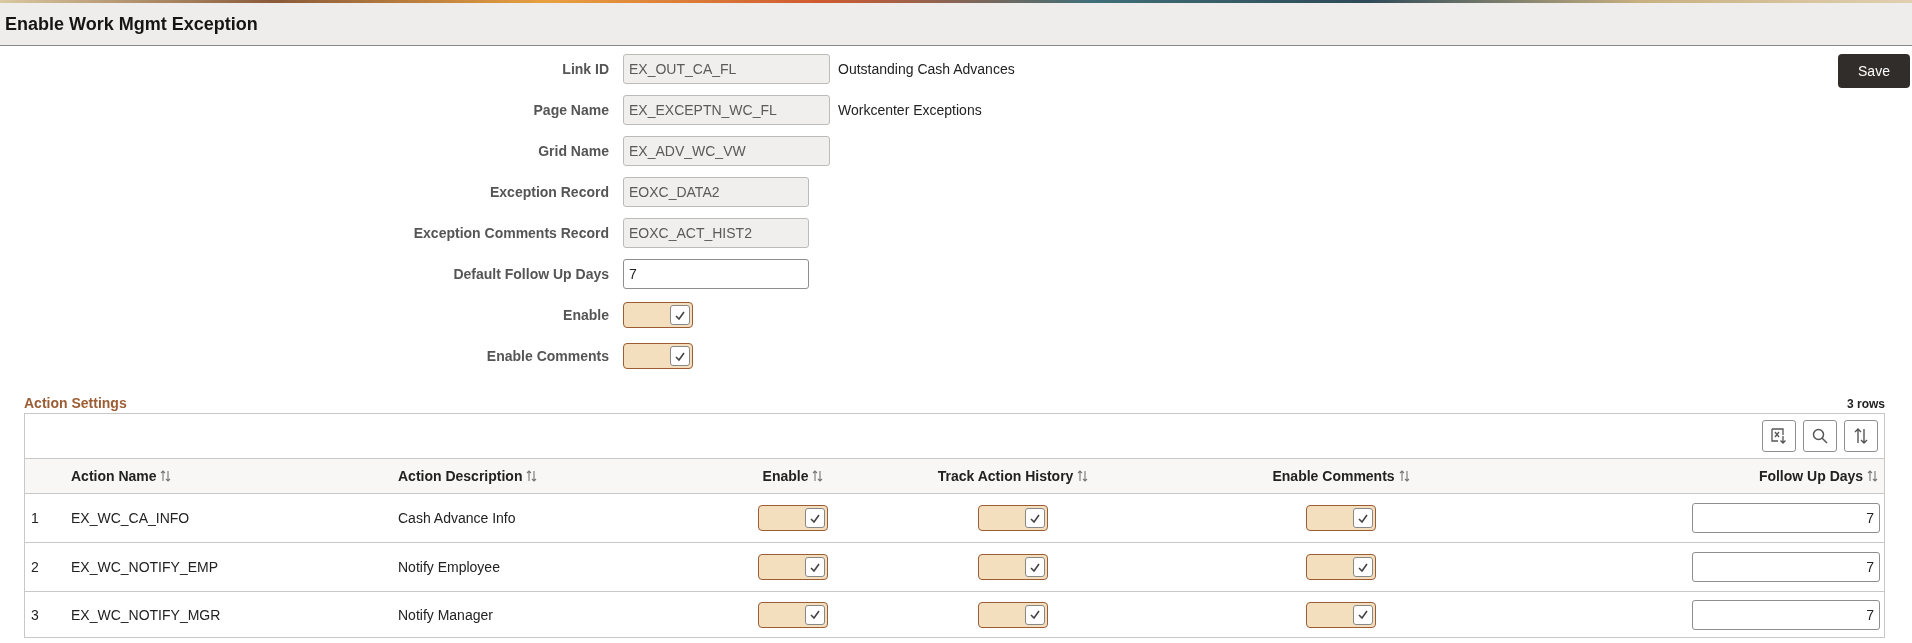 Image resolution: width=1912 pixels, height=643 pixels. I want to click on sort-button, so click(1861, 436).